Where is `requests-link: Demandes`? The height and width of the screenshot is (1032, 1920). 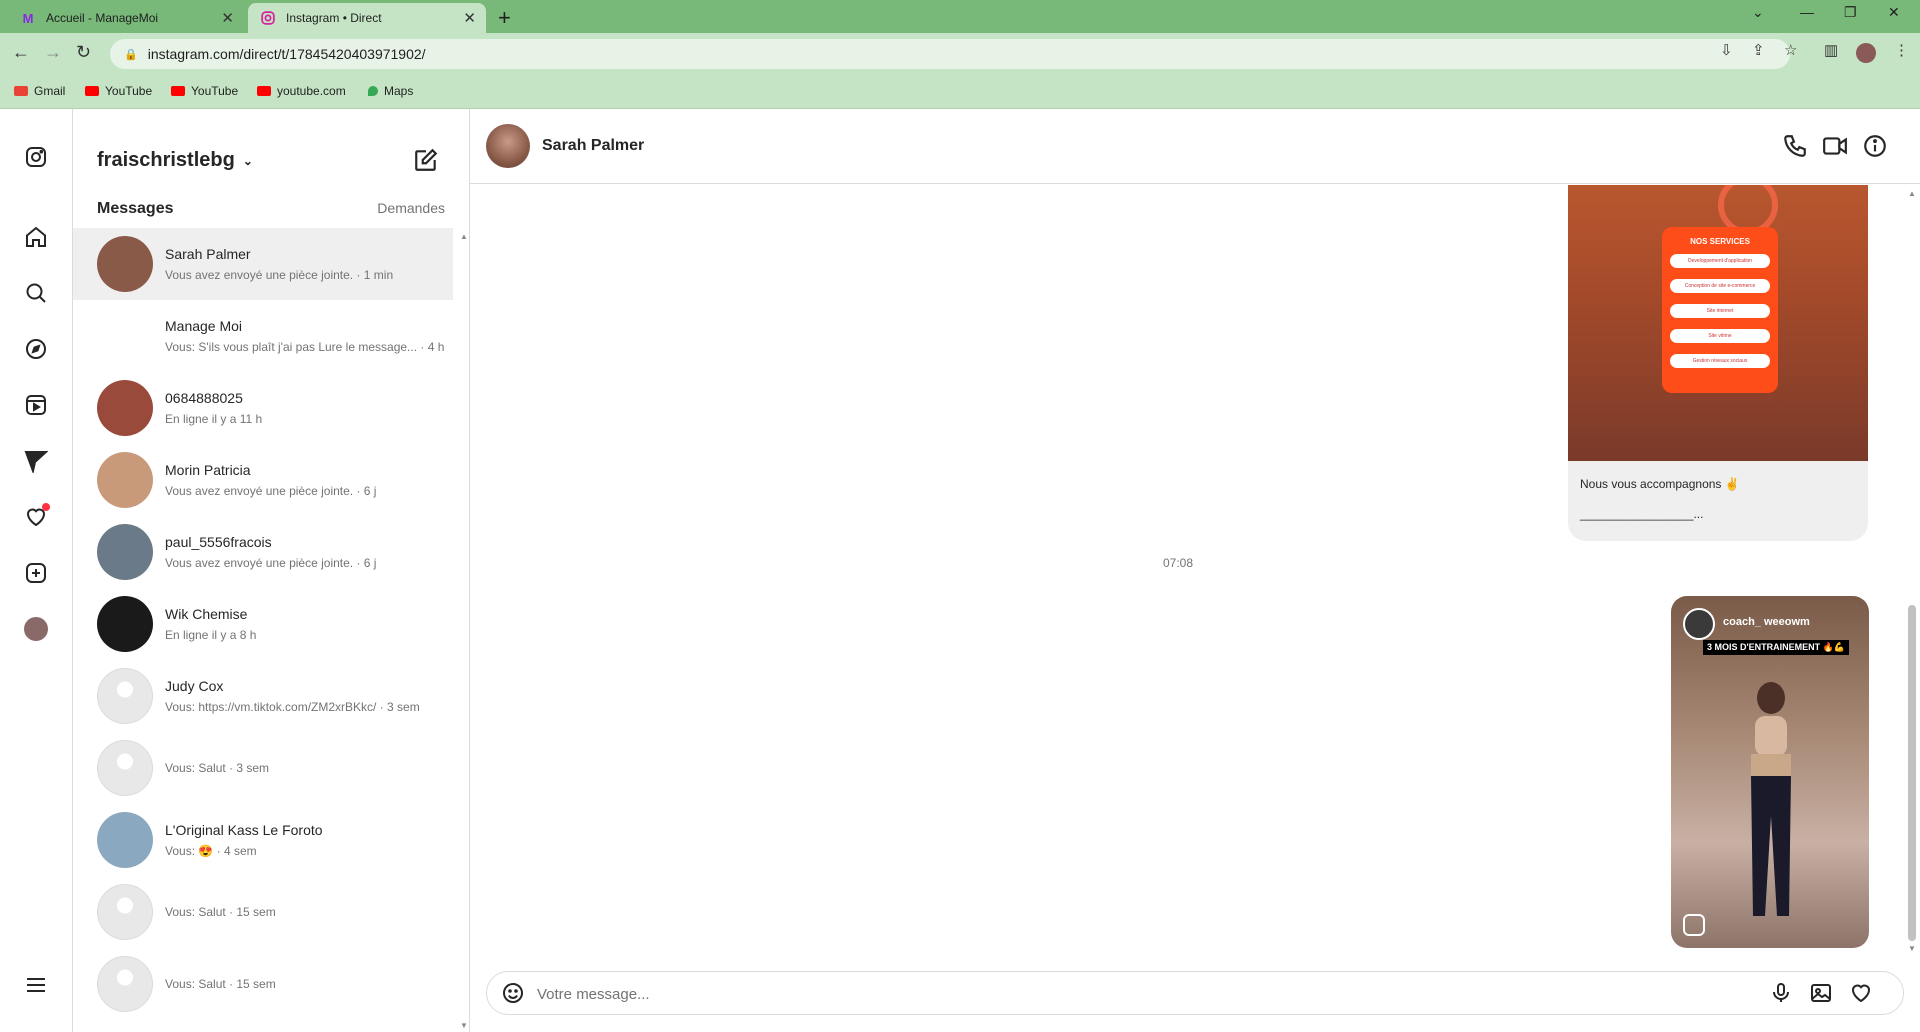 requests-link: Demandes is located at coordinates (411, 208).